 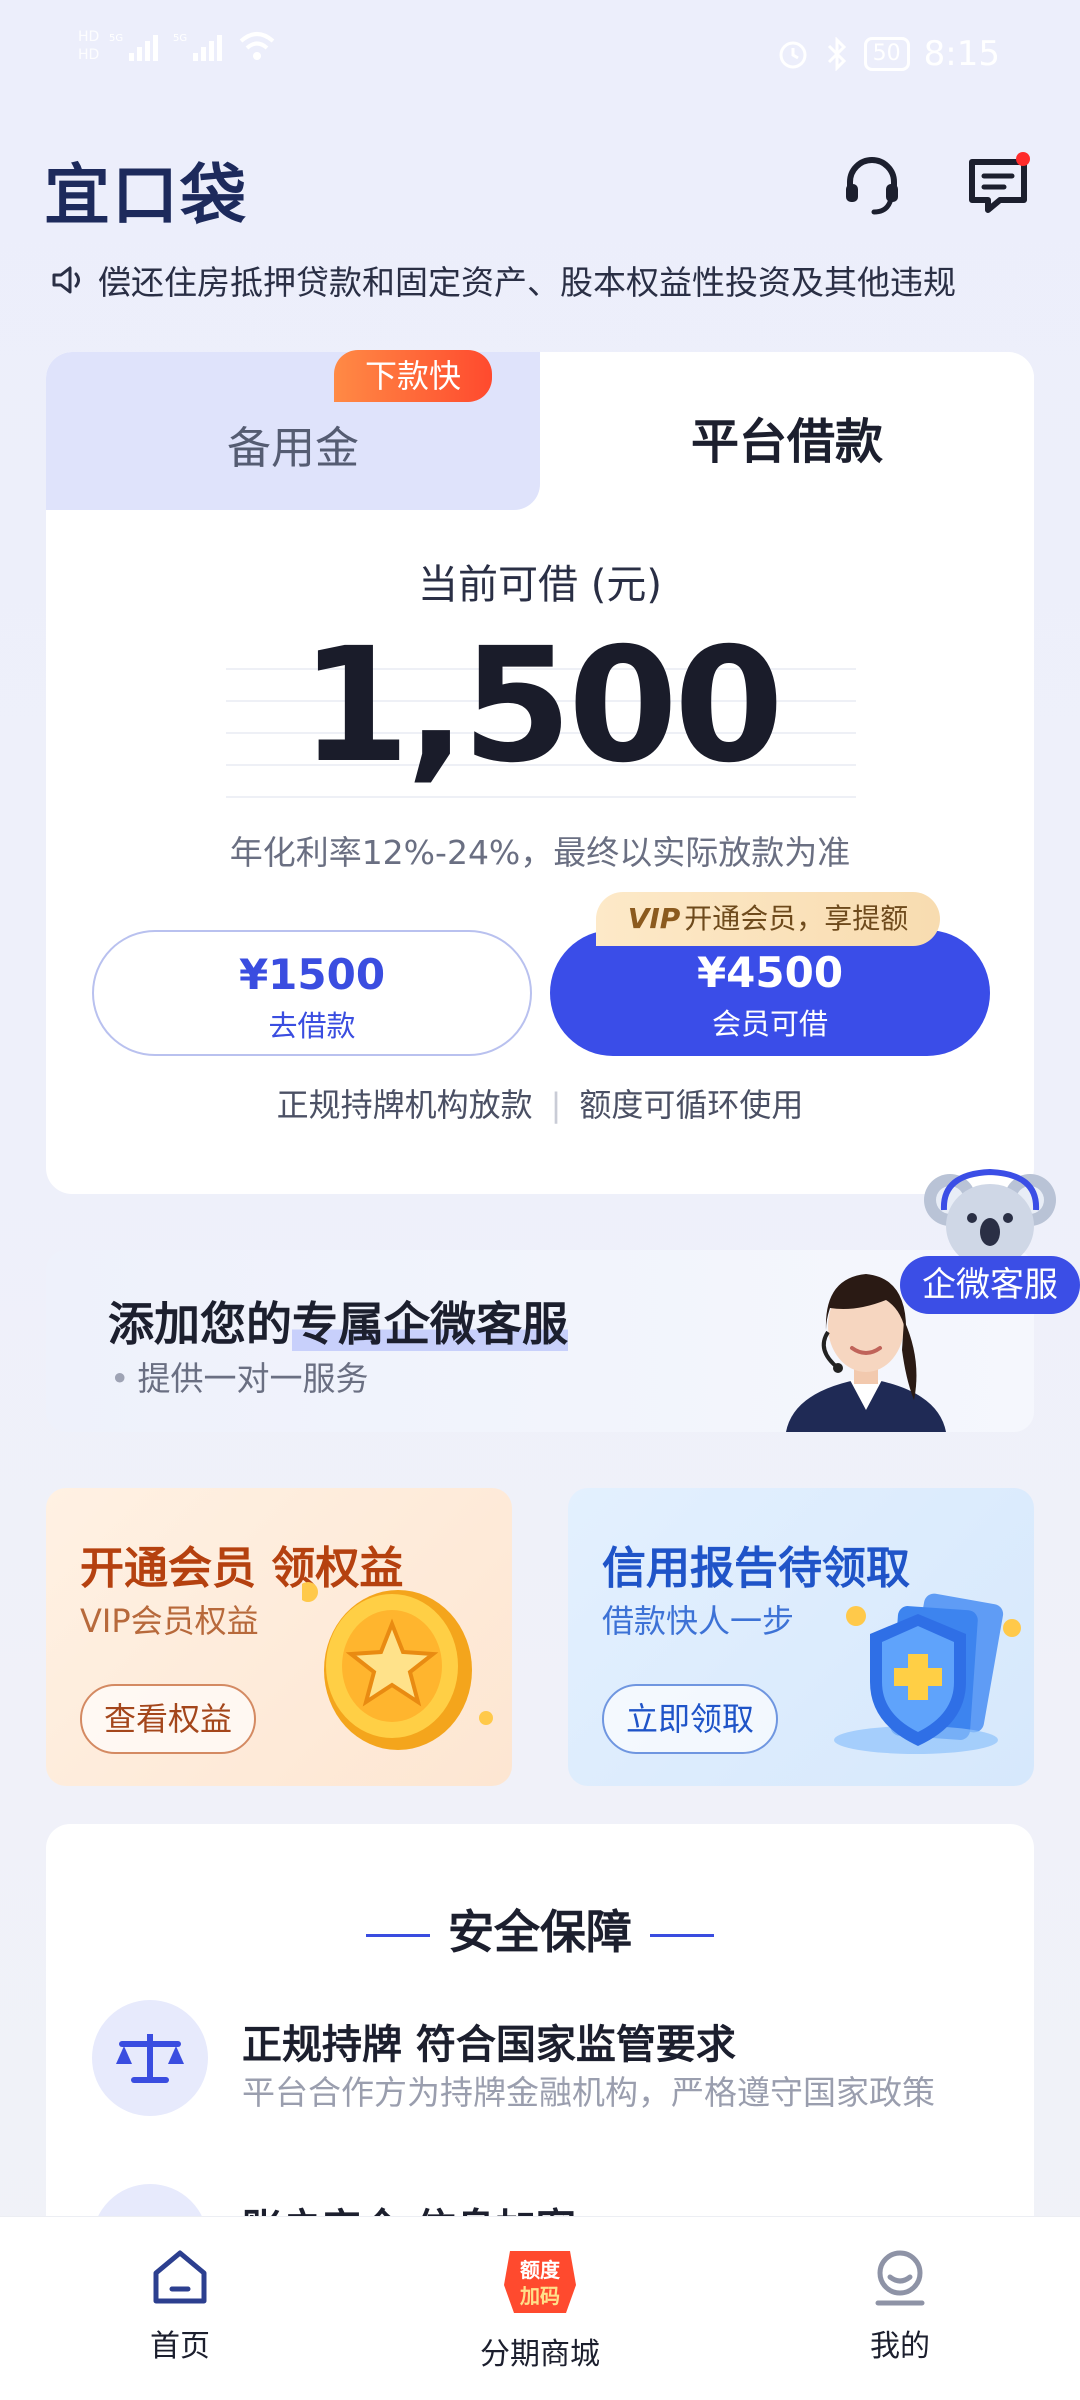 I want to click on wecom-service-float-button: 企微客服, so click(x=990, y=1285).